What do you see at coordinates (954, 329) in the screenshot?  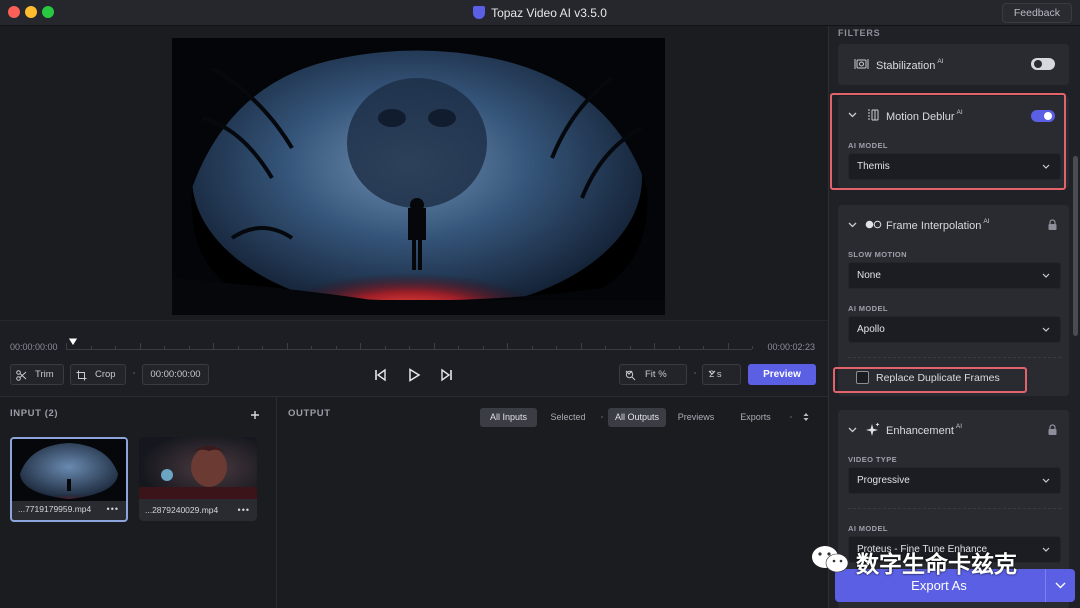 I see `frame-interpolation-model-select: Apollo` at bounding box center [954, 329].